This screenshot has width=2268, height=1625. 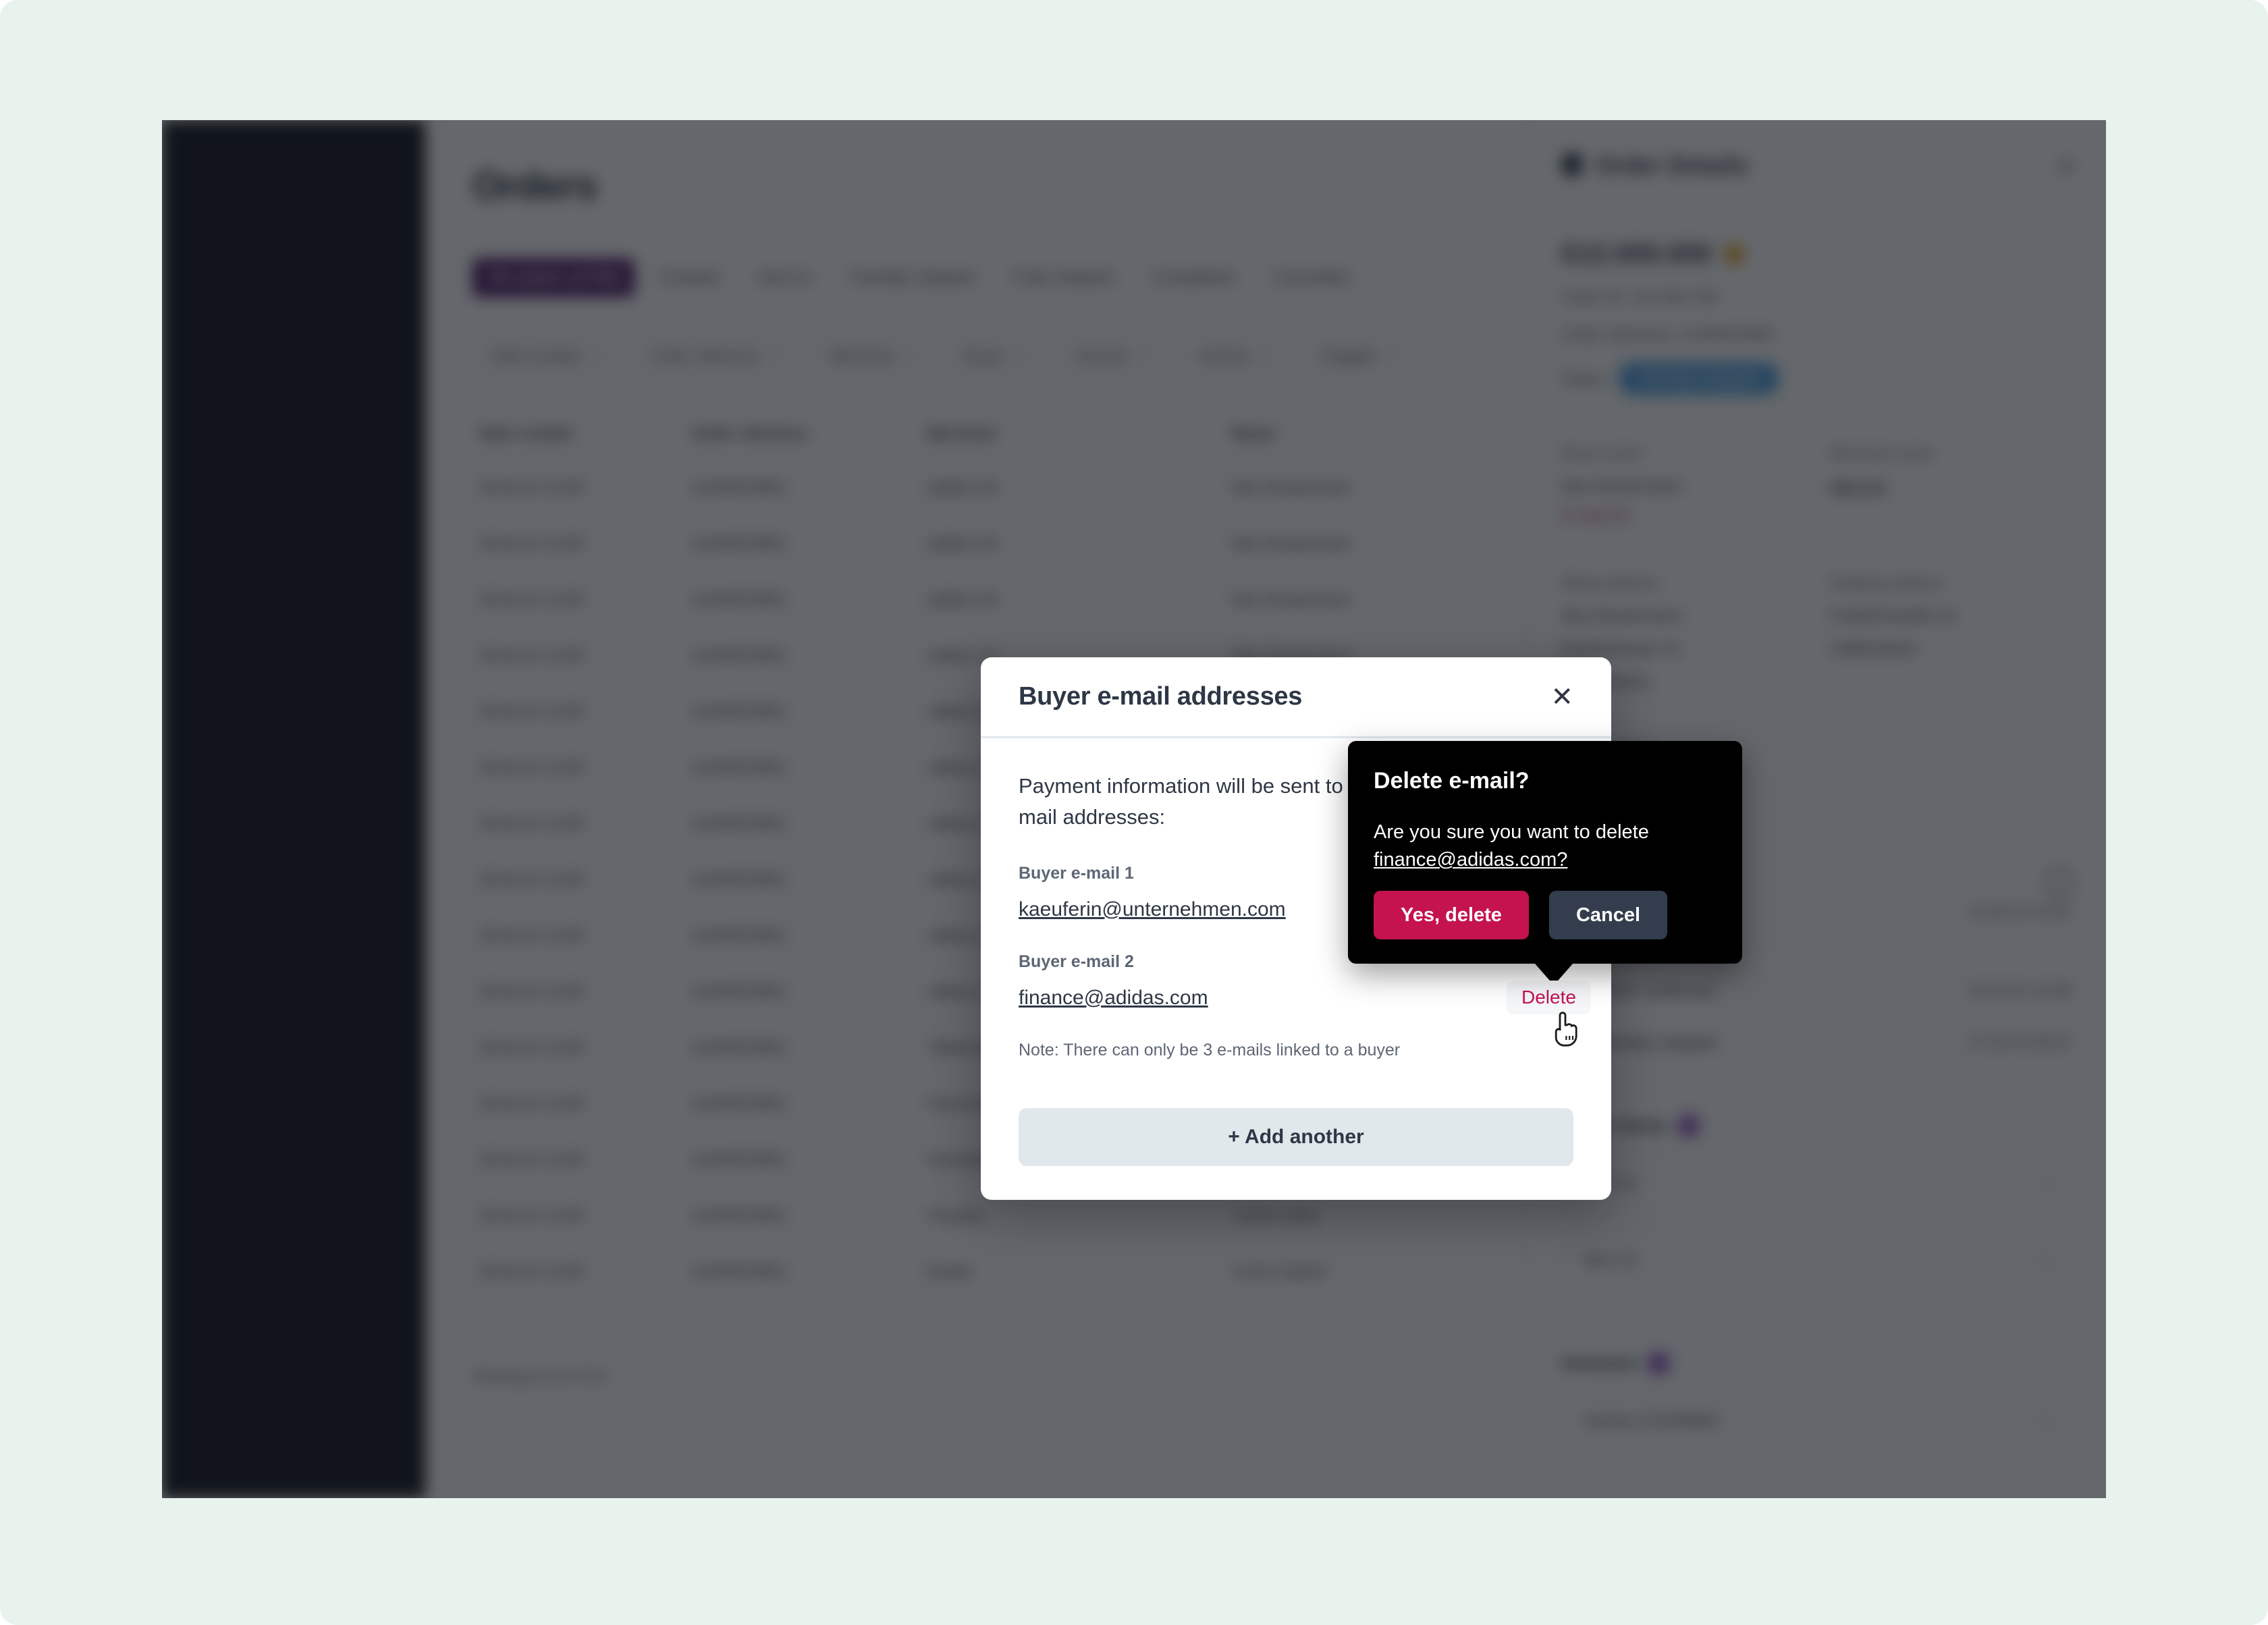 What do you see at coordinates (1452, 915) in the screenshot?
I see `confirm-delete-button: Yes, delete` at bounding box center [1452, 915].